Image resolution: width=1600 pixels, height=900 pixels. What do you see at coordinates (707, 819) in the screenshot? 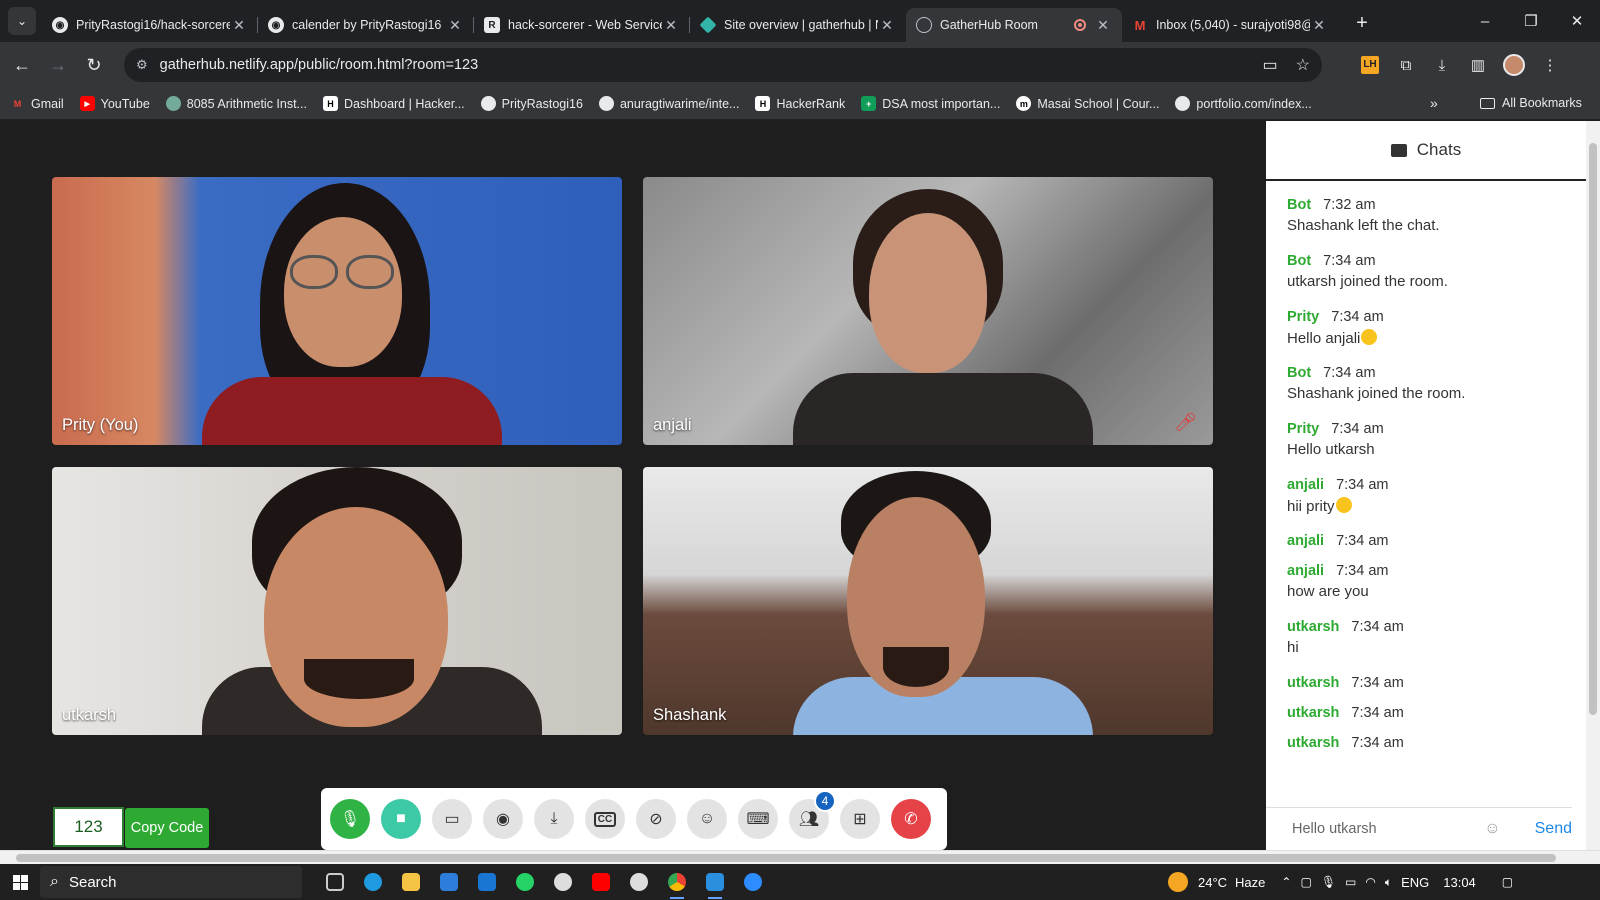
I see `emoji-button: ☺` at bounding box center [707, 819].